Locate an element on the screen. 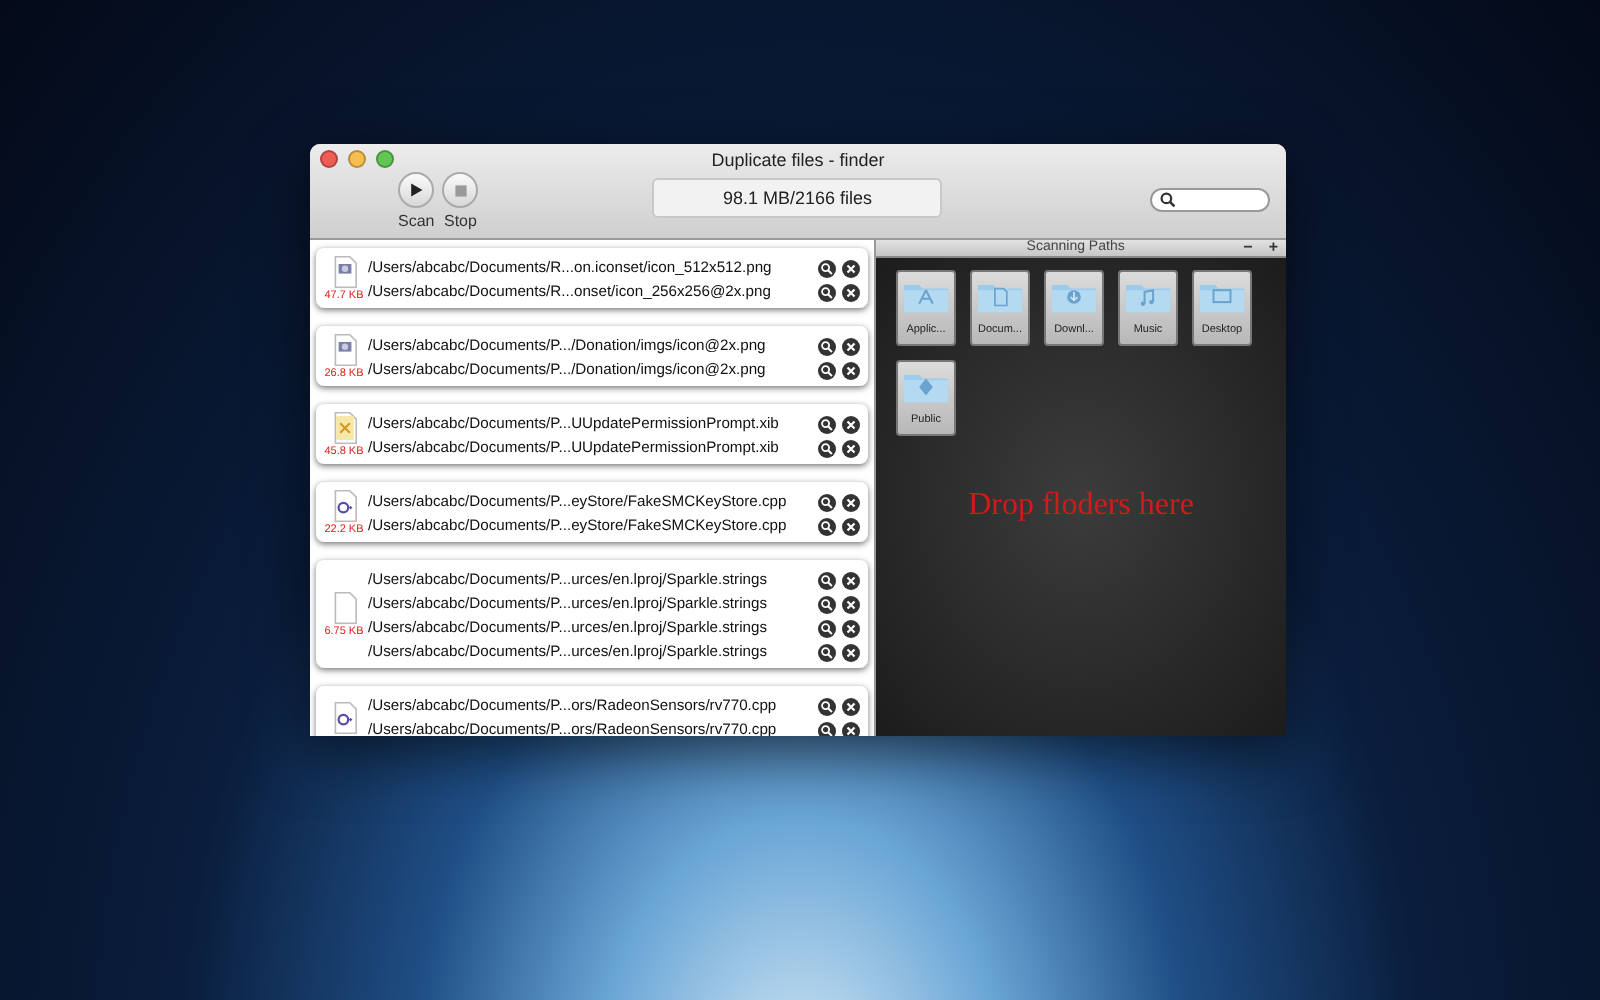 The height and width of the screenshot is (1000, 1600). xib-file-icon is located at coordinates (344, 428).